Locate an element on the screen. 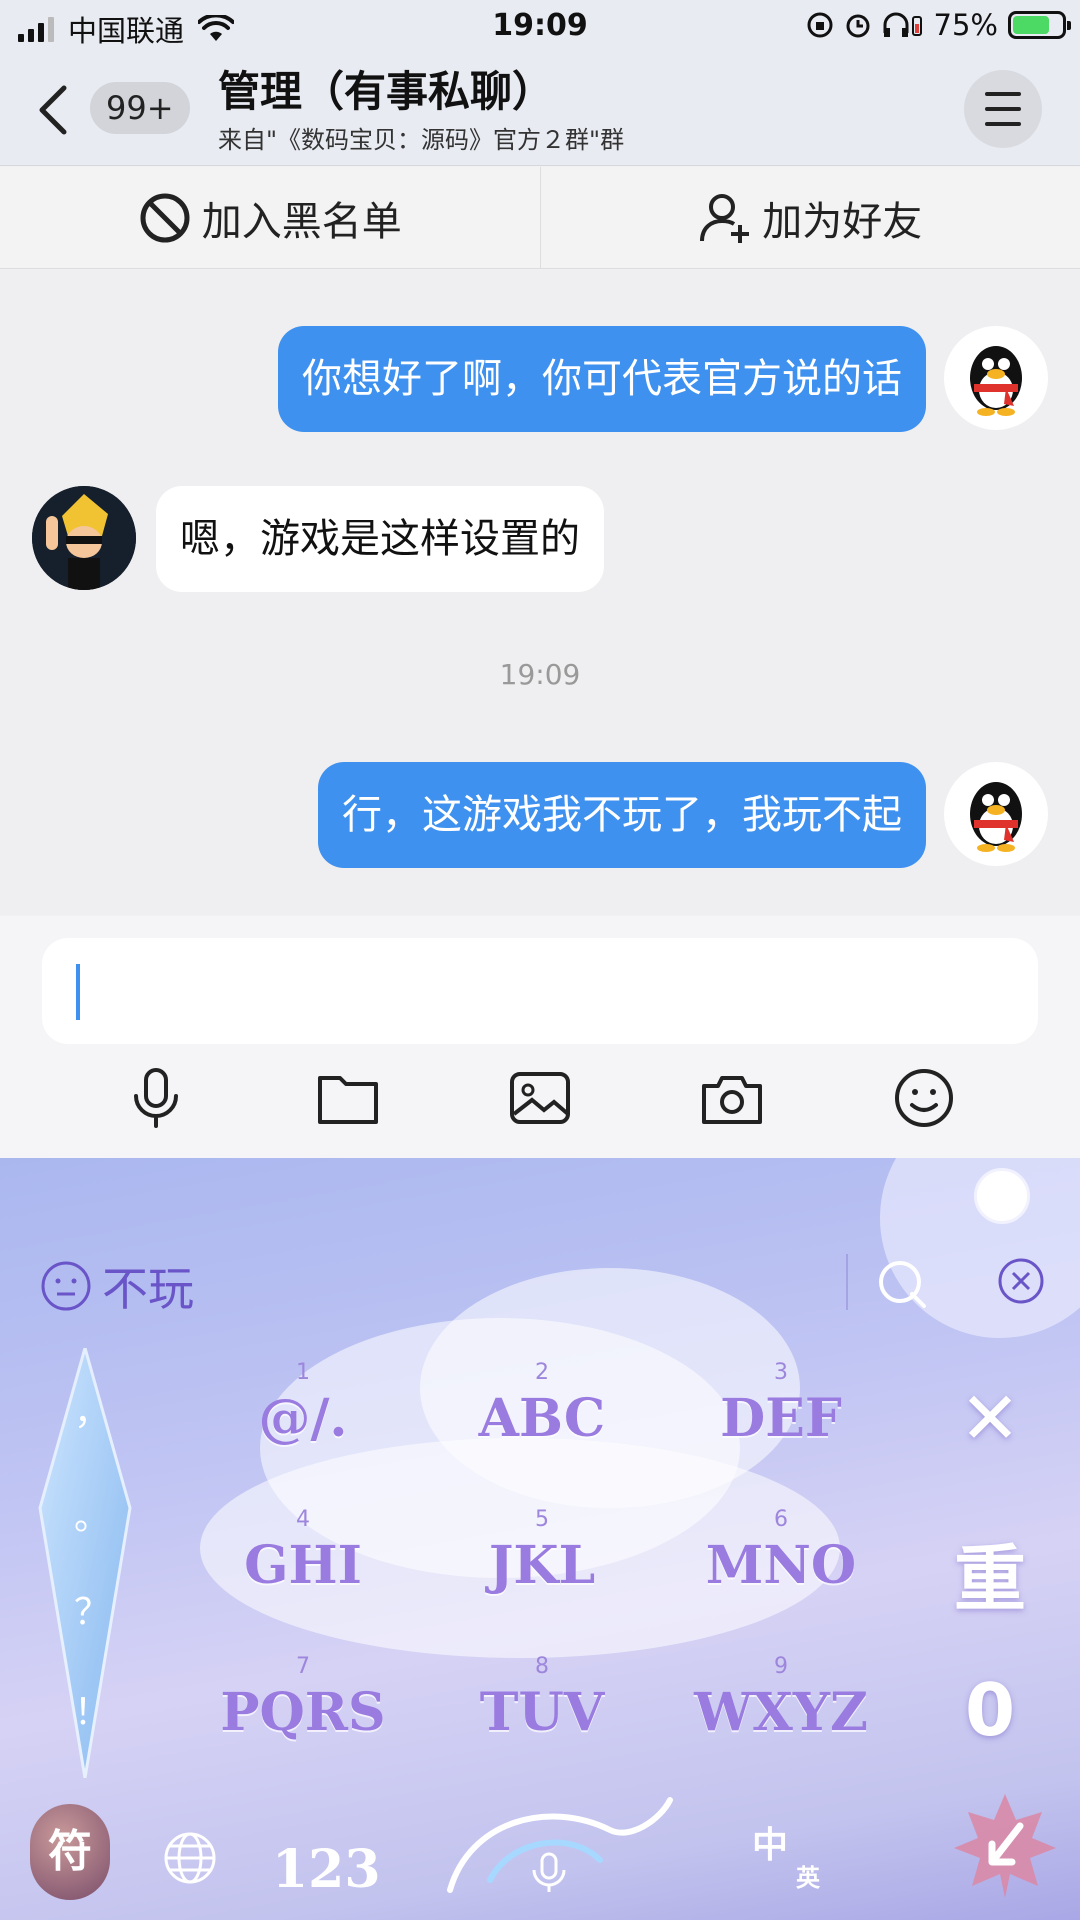 The image size is (1080, 1920). message-sent: 行，这游戏我不玩了，我玩不起 is located at coordinates (622, 815).